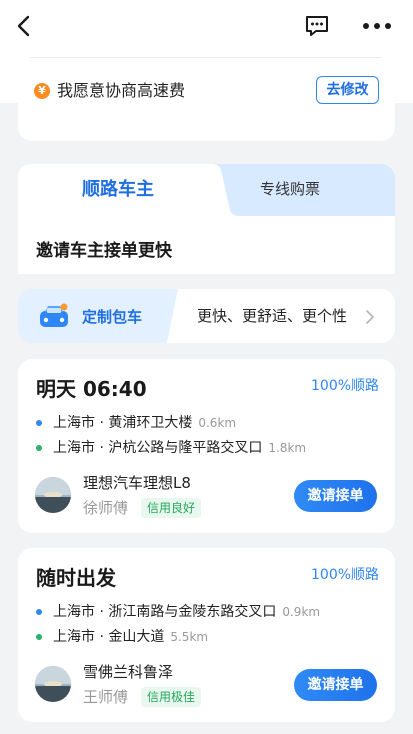 The image size is (413, 734). I want to click on more-dots-icon, so click(377, 26).